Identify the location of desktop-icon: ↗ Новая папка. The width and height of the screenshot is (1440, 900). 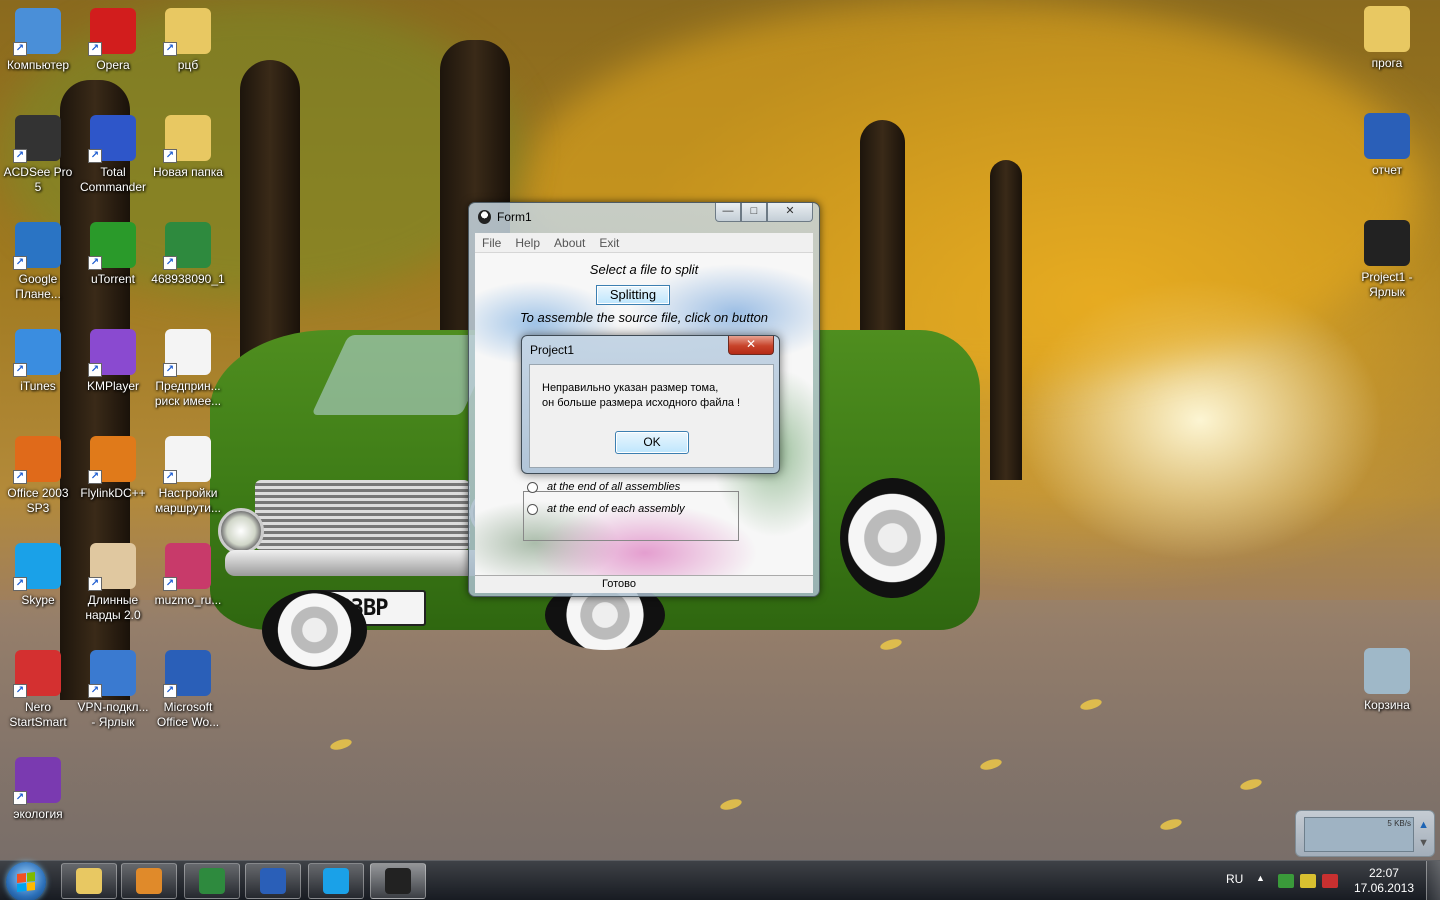
(188, 147).